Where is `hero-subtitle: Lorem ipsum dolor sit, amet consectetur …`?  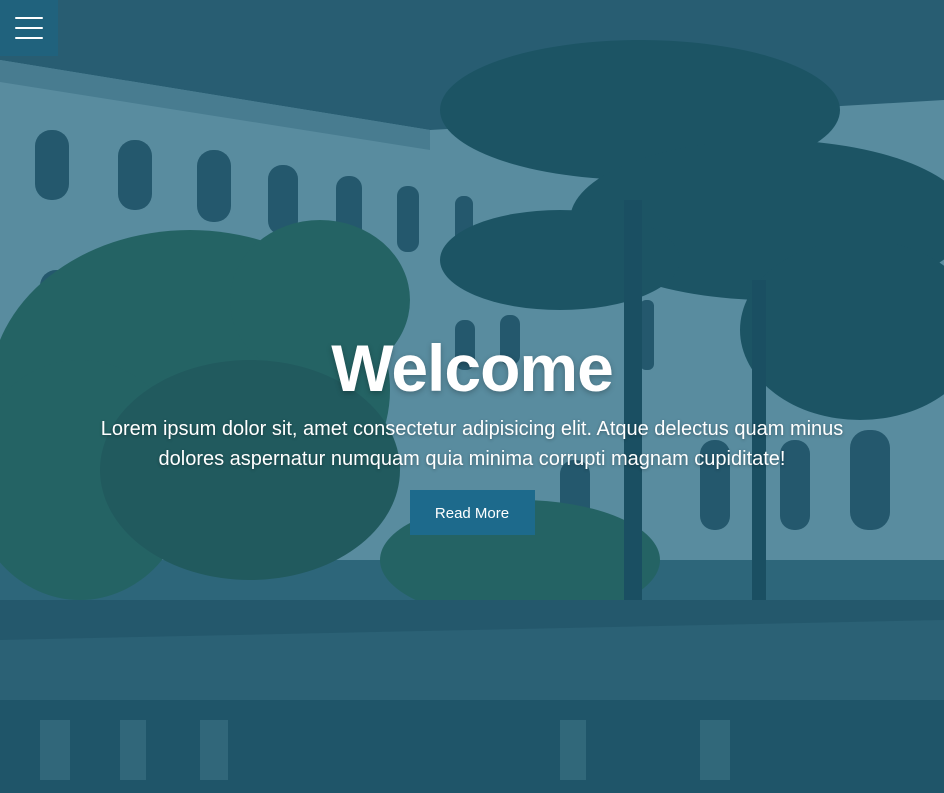 hero-subtitle: Lorem ipsum dolor sit, amet consectetur … is located at coordinates (472, 444).